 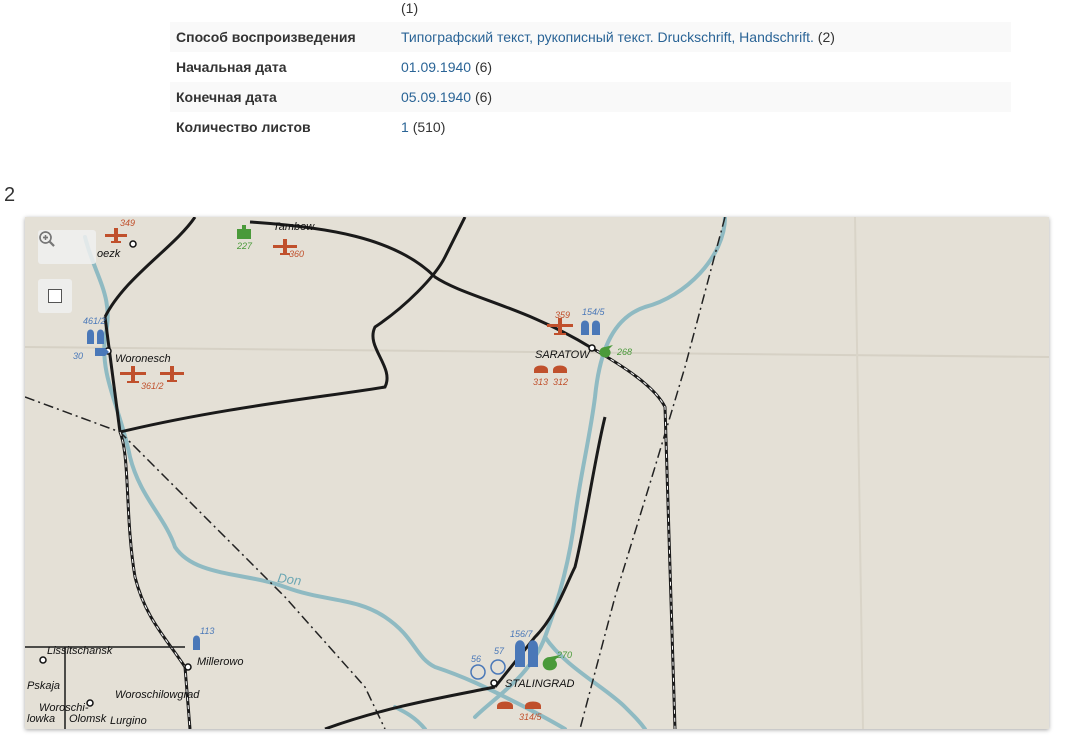 I want to click on unit-label: 56, so click(x=476, y=659).